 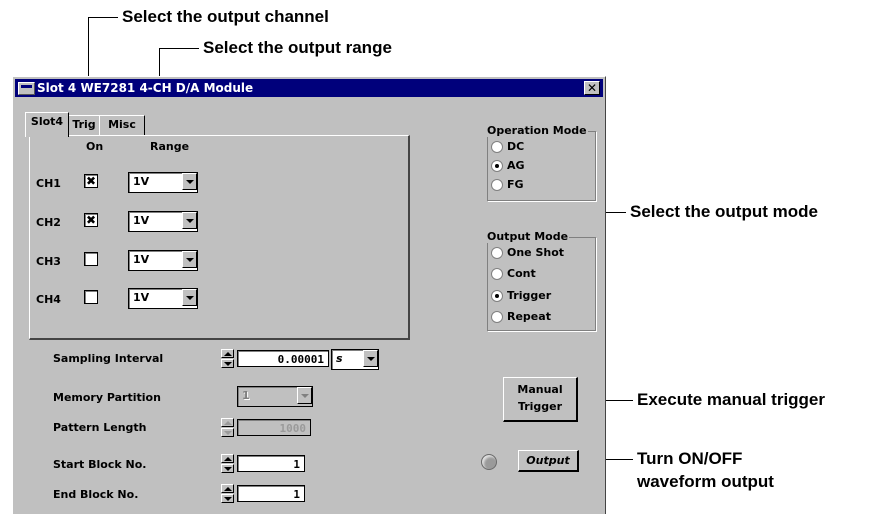 What do you see at coordinates (95, 146) in the screenshot?
I see `on-column-header: On` at bounding box center [95, 146].